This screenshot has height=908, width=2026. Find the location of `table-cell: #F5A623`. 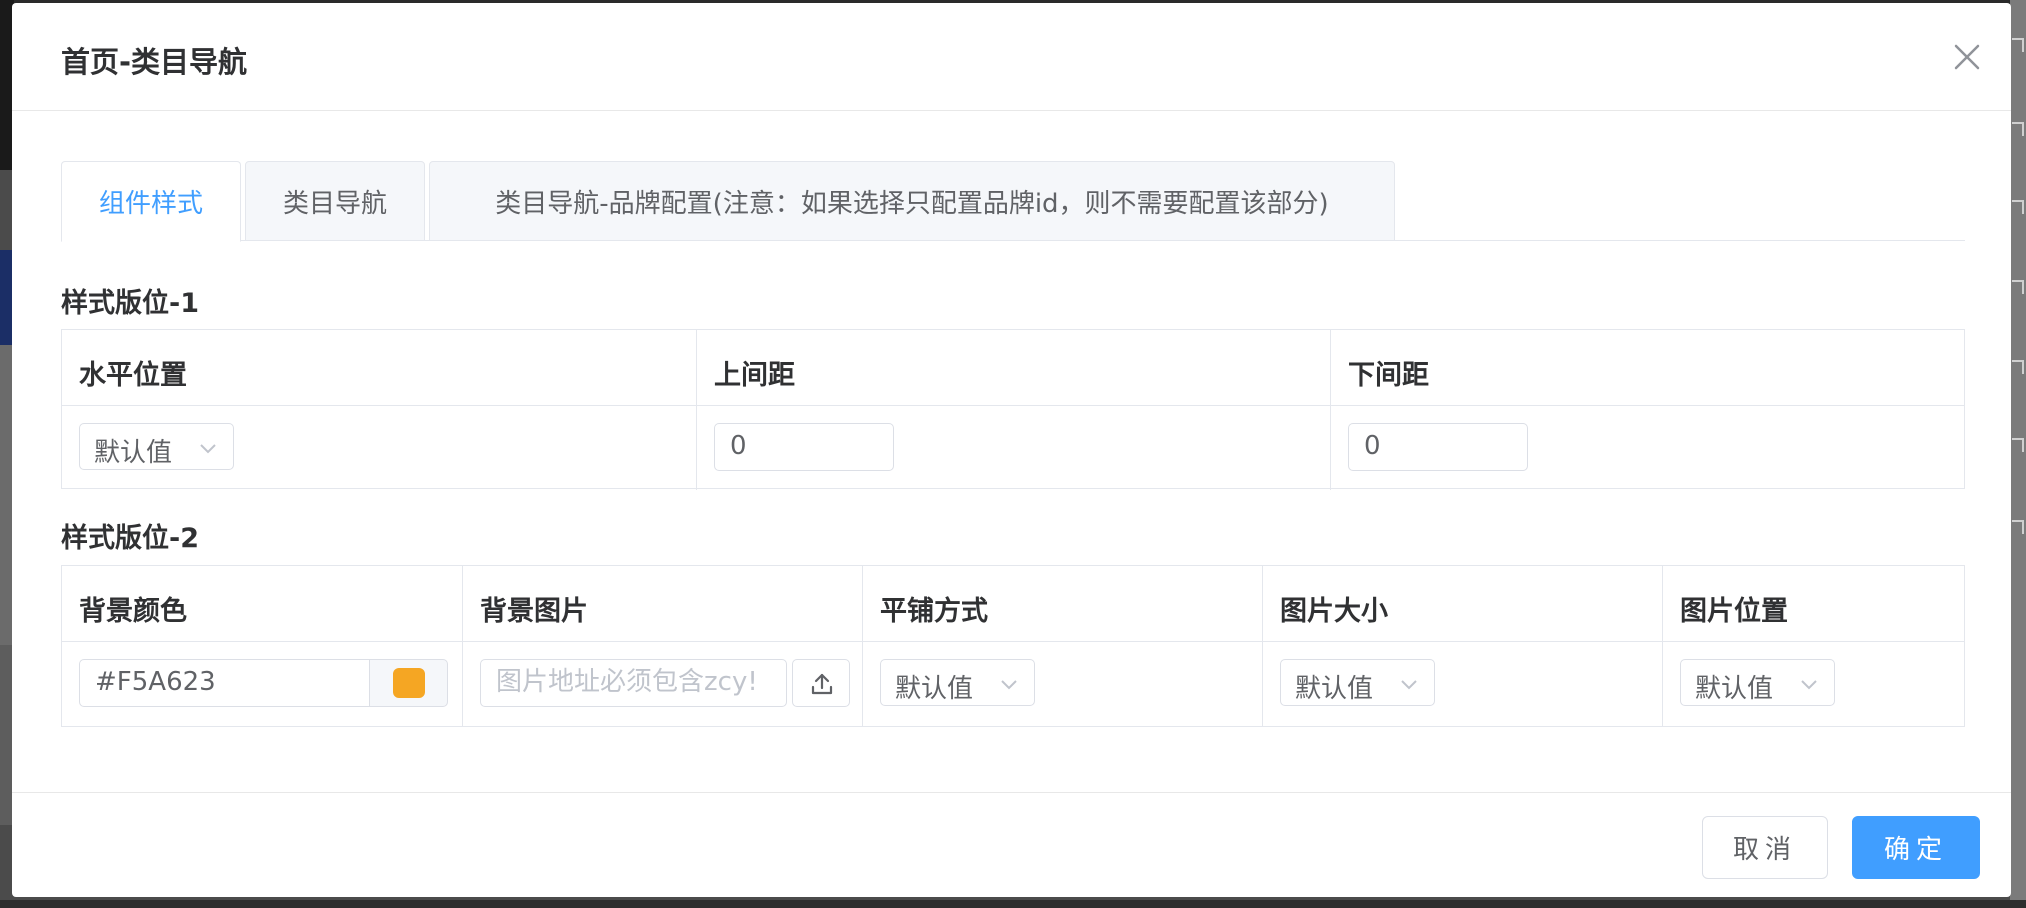

table-cell: #F5A623 is located at coordinates (262, 684).